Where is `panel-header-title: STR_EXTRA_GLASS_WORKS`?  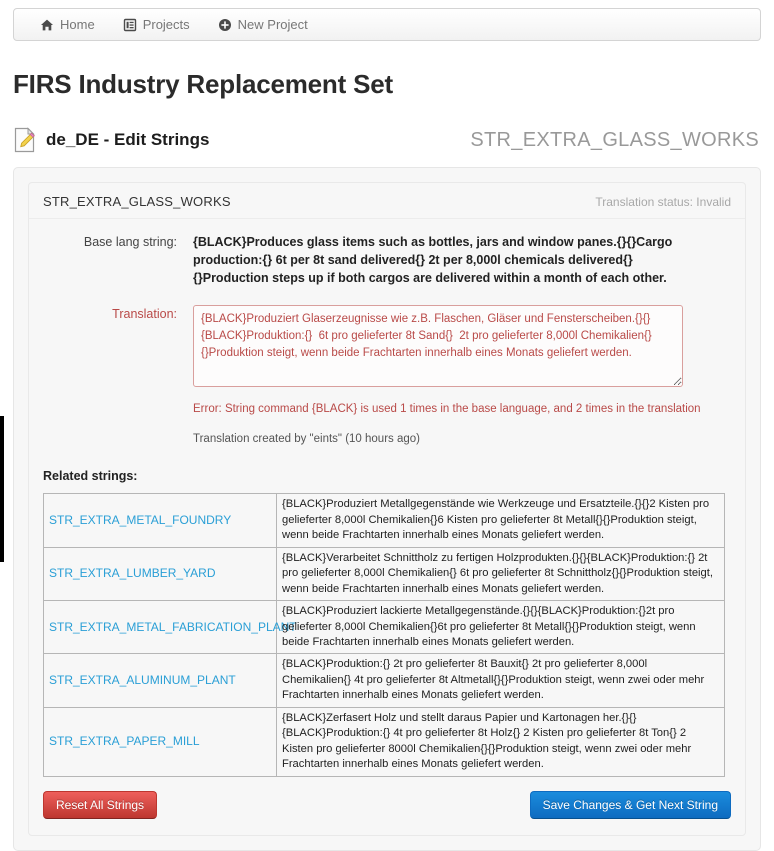 panel-header-title: STR_EXTRA_GLASS_WORKS is located at coordinates (137, 201).